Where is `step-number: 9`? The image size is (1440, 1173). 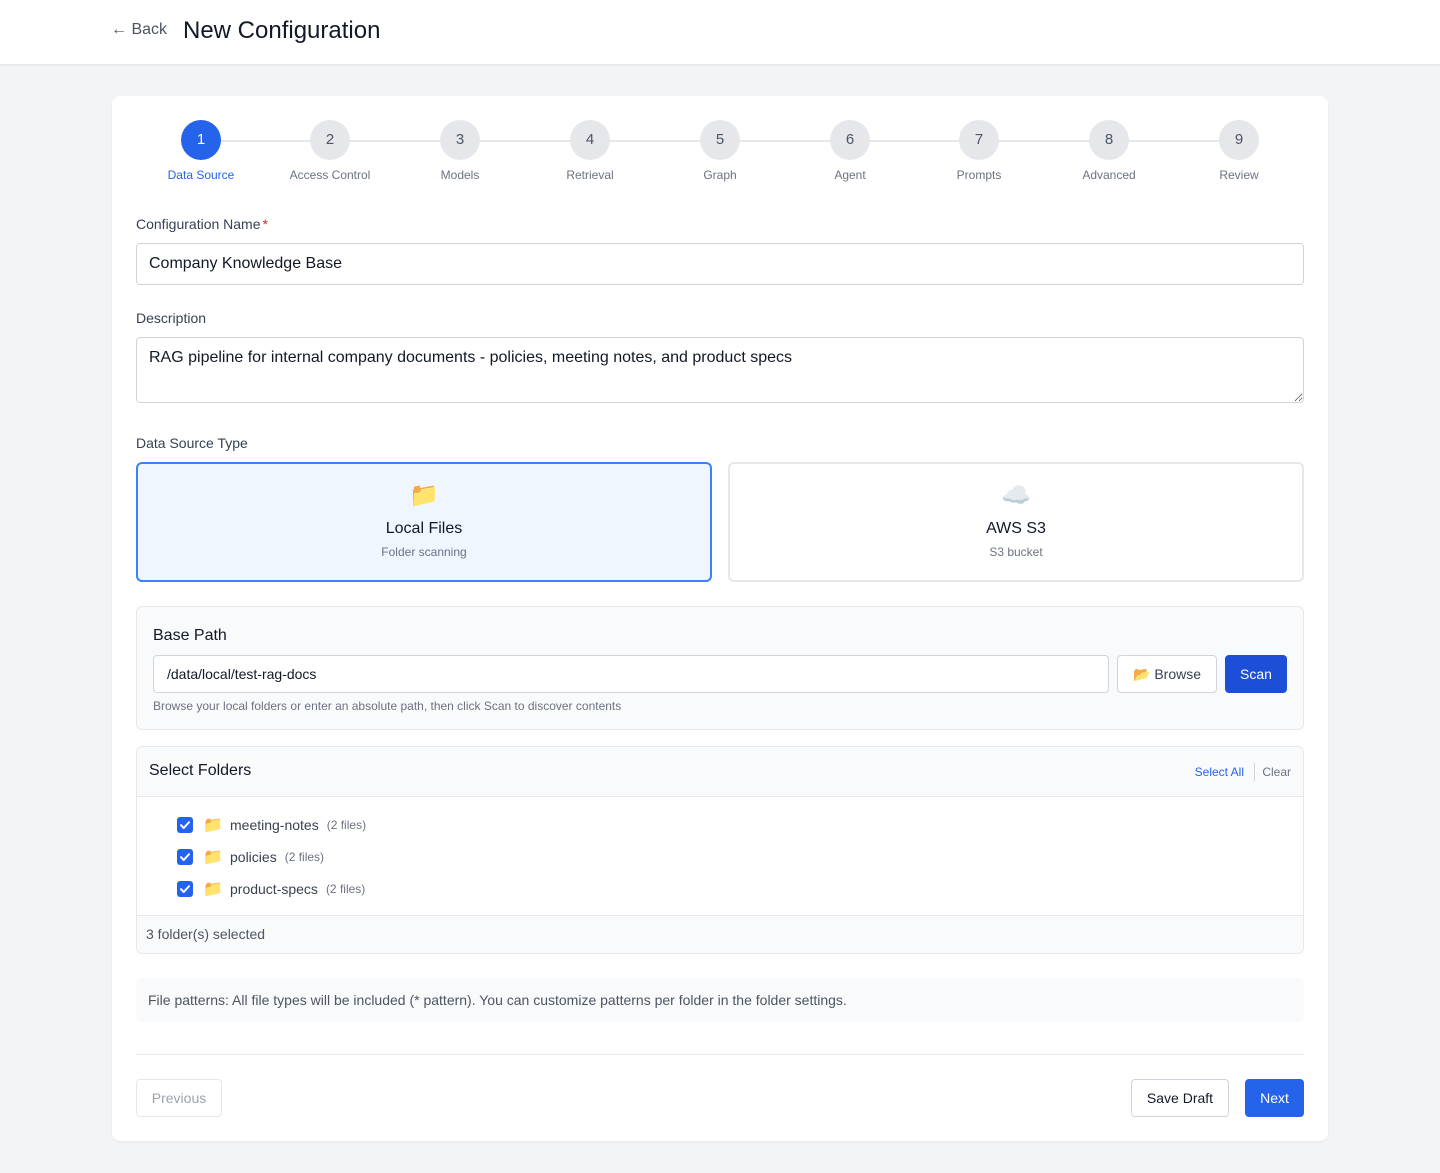 step-number: 9 is located at coordinates (1239, 140).